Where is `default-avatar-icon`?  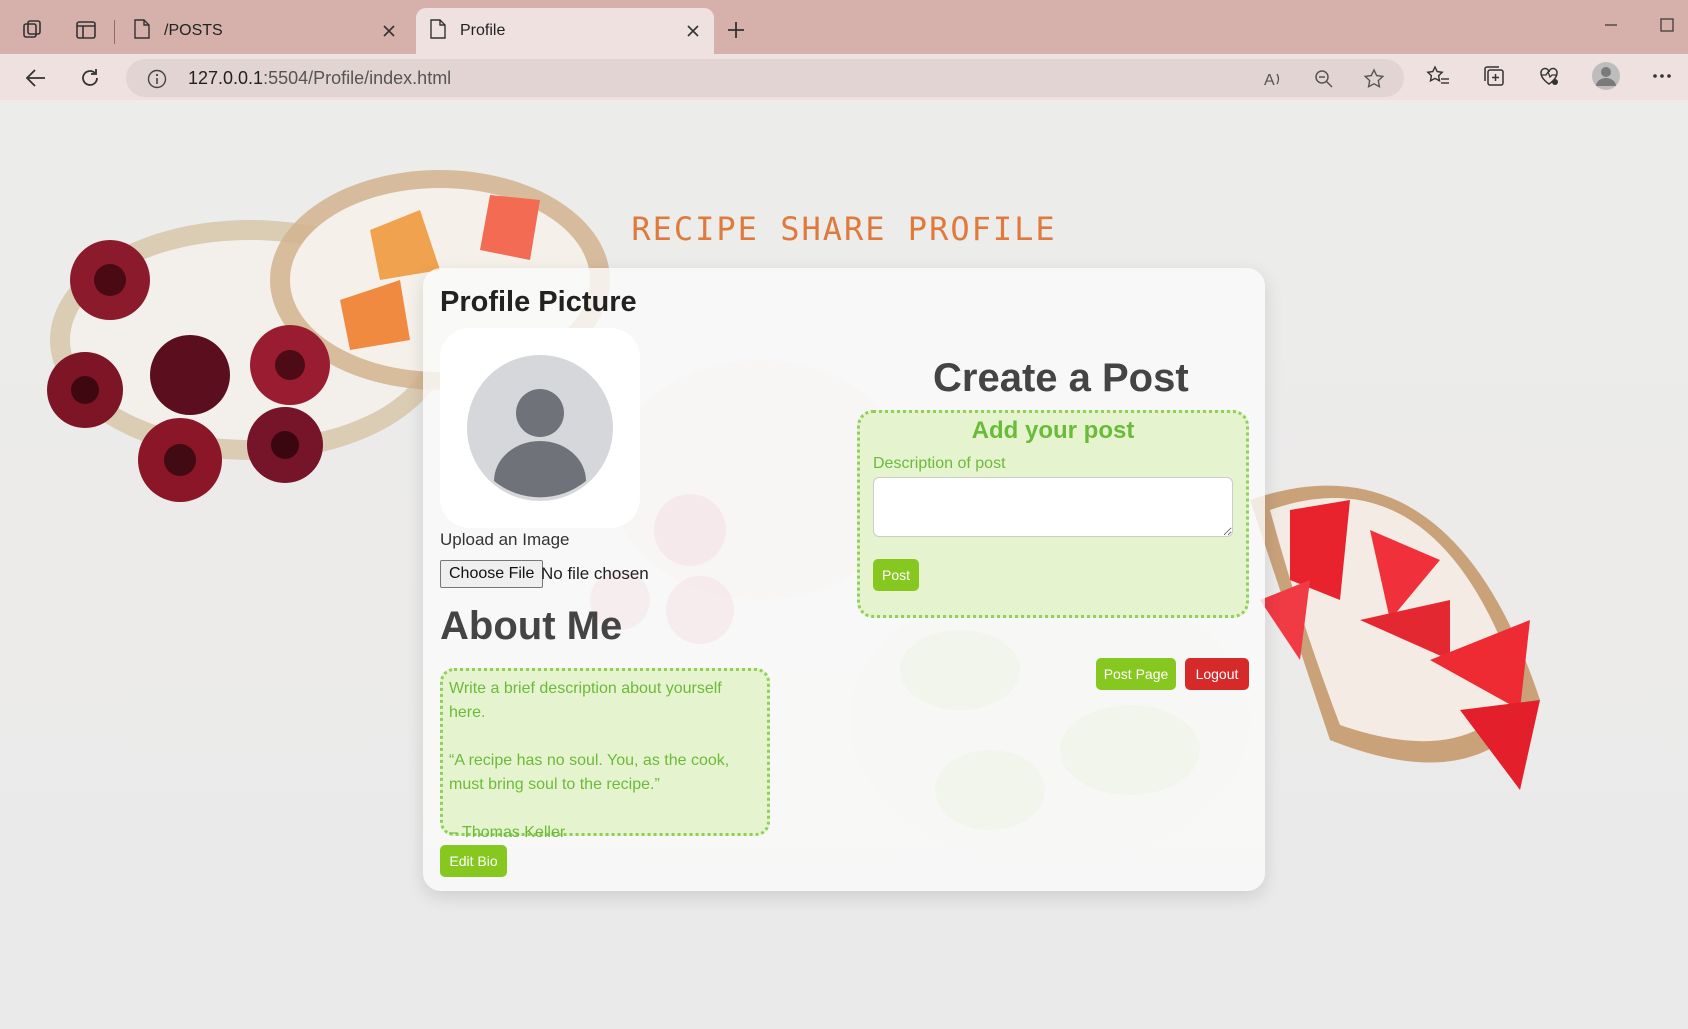 default-avatar-icon is located at coordinates (540, 428).